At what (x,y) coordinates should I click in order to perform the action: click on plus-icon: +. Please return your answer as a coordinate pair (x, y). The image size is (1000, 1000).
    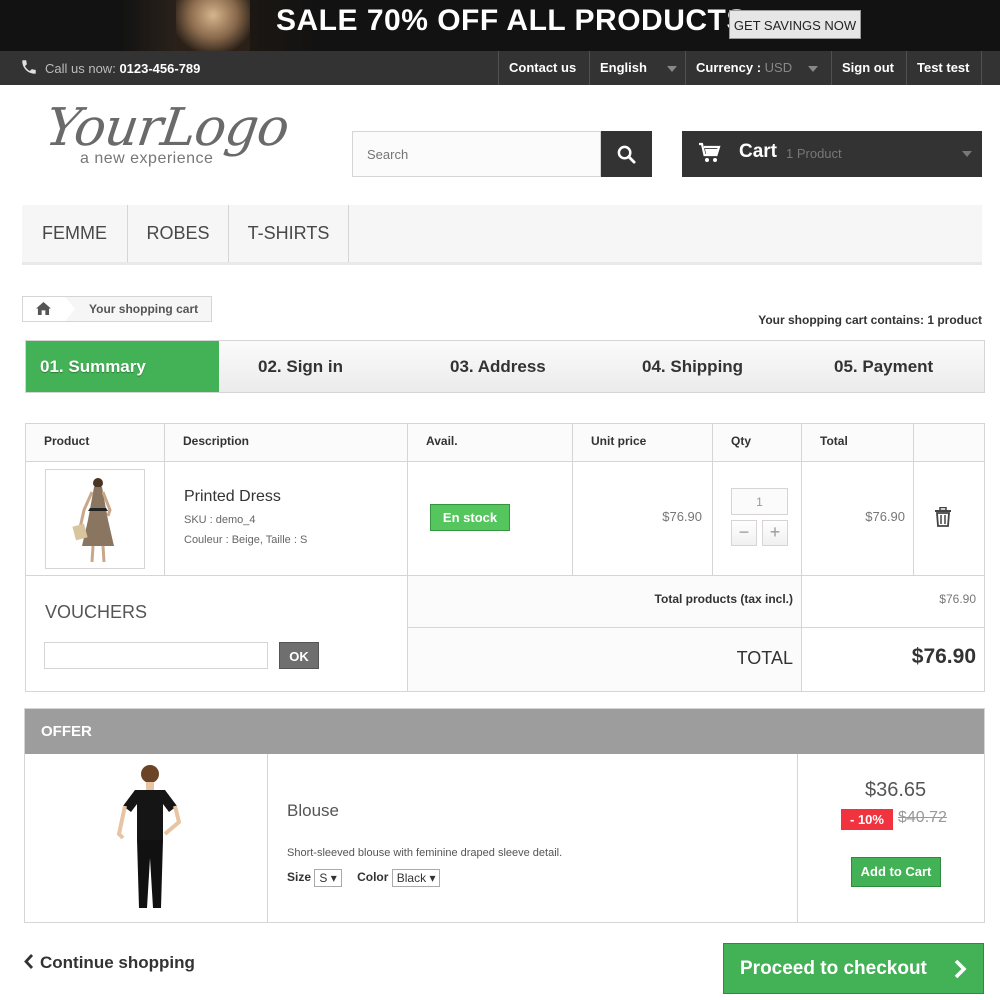
    Looking at the image, I should click on (775, 532).